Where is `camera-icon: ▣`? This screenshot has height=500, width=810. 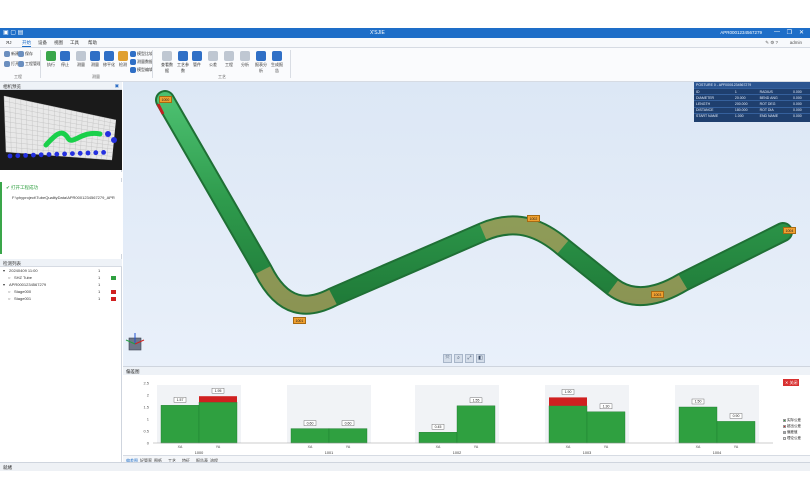 camera-icon: ▣ is located at coordinates (117, 86).